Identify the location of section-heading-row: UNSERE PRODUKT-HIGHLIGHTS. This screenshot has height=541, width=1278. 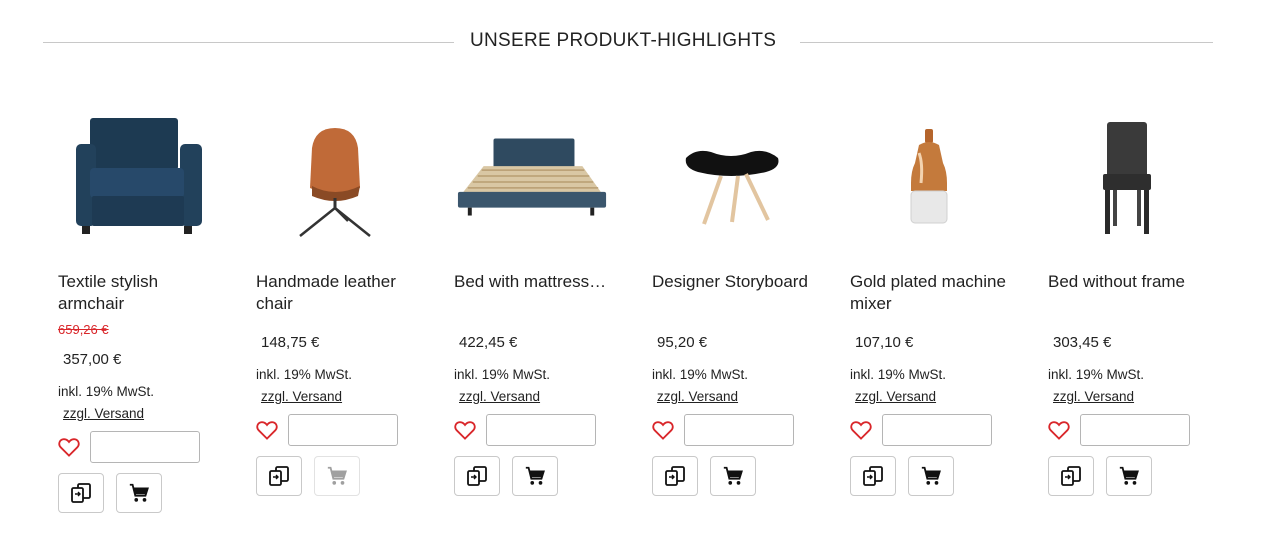
(628, 43).